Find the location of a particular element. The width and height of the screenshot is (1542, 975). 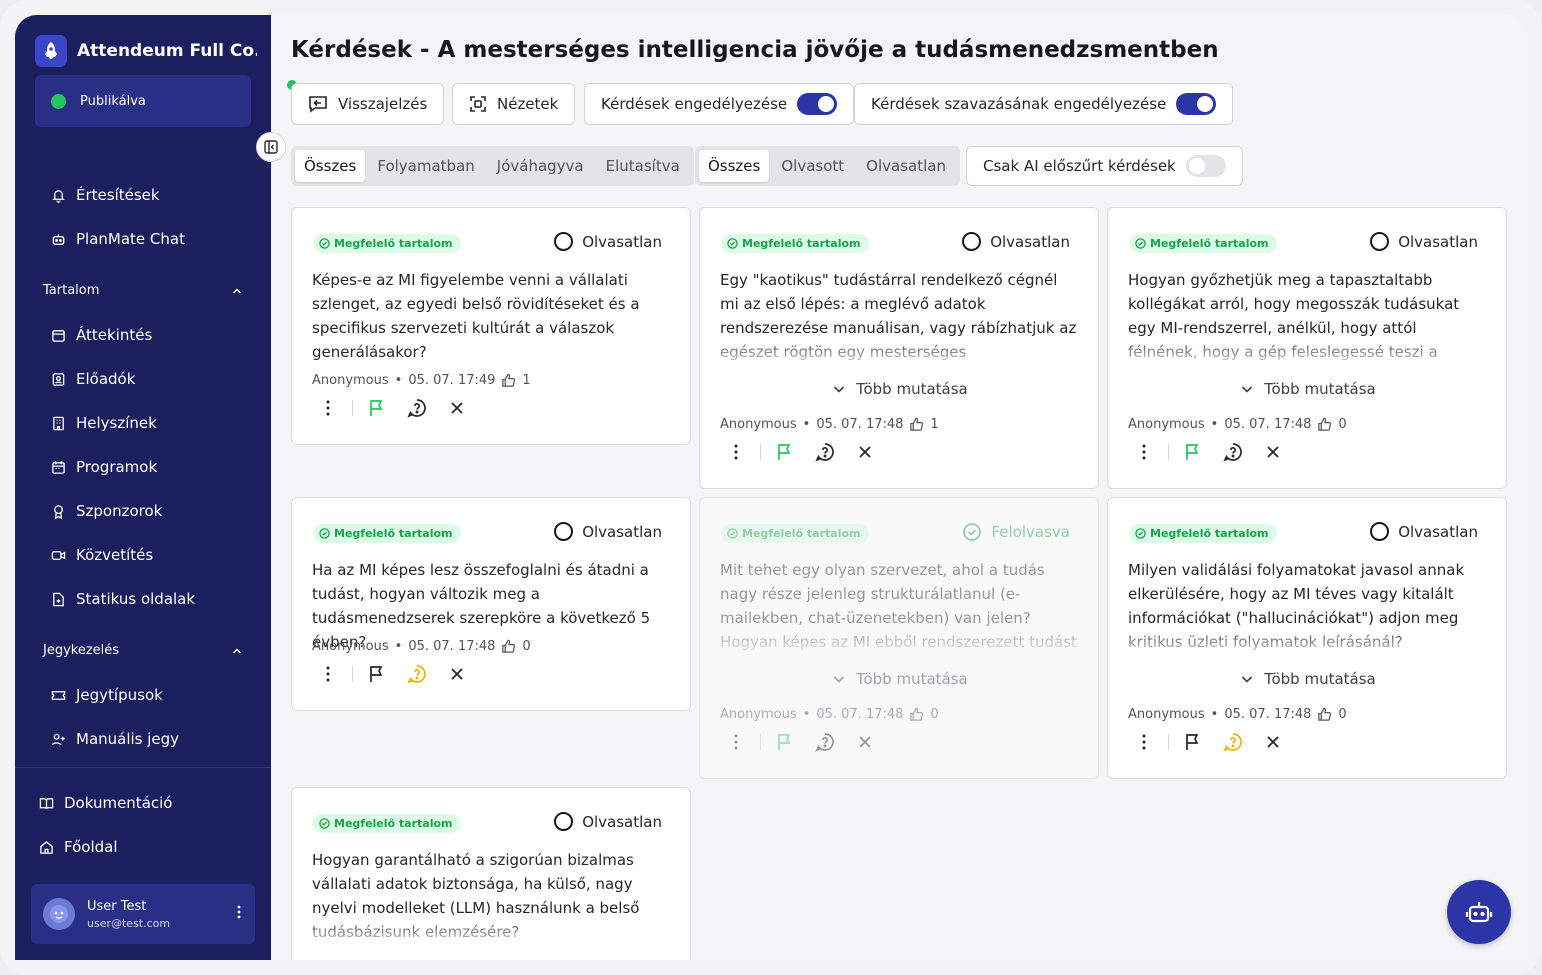

sidebar-item-notifications: Értesítések is located at coordinates (105, 195).